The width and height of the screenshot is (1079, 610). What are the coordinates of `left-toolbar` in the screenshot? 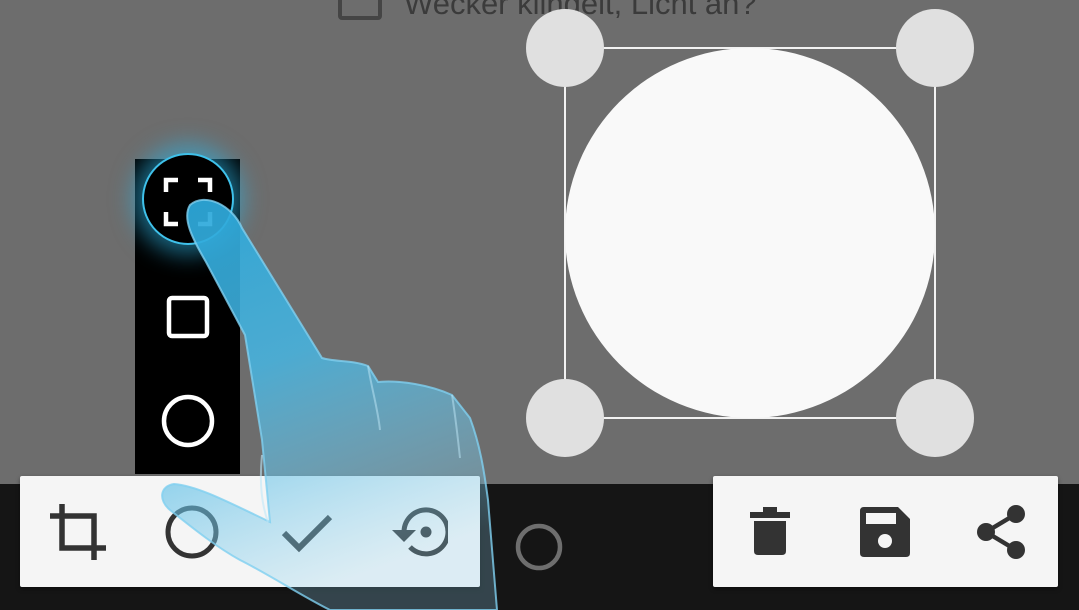 It's located at (250, 531).